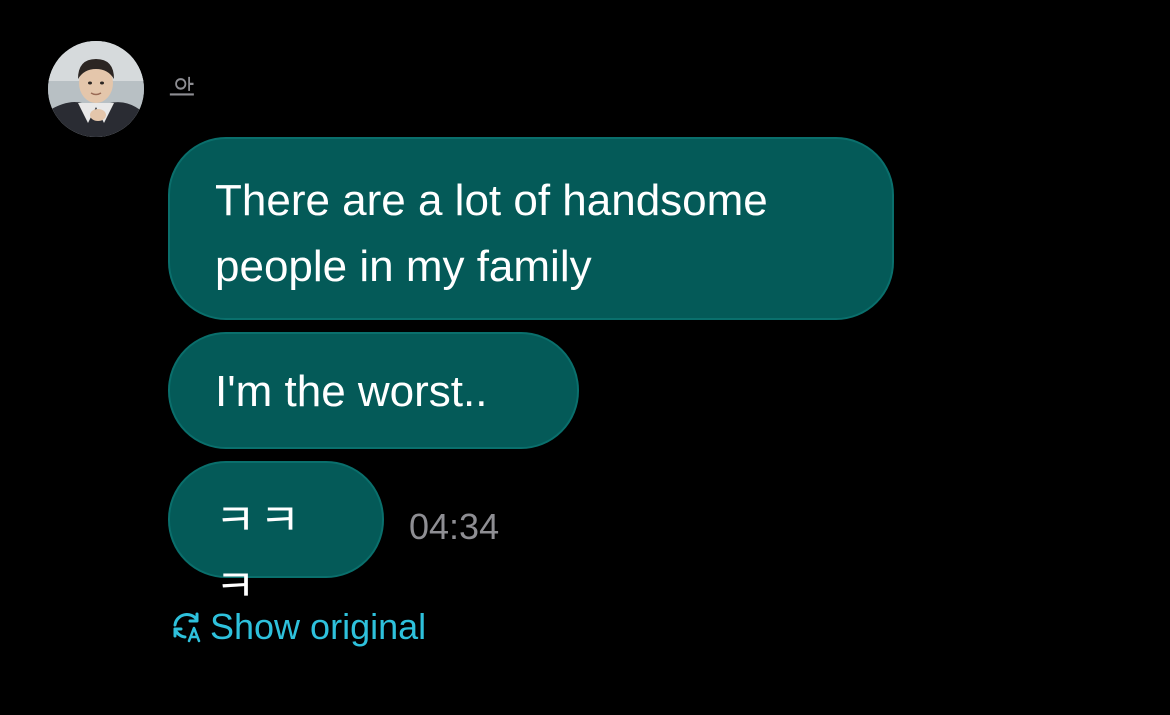 The image size is (1170, 715). What do you see at coordinates (179, 87) in the screenshot?
I see `sender-name: 히` at bounding box center [179, 87].